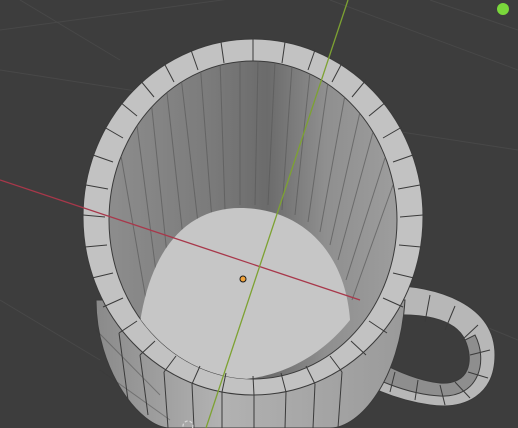 Image resolution: width=518 pixels, height=428 pixels. Describe the element at coordinates (243, 279) in the screenshot. I see `object-origin-icon` at that location.